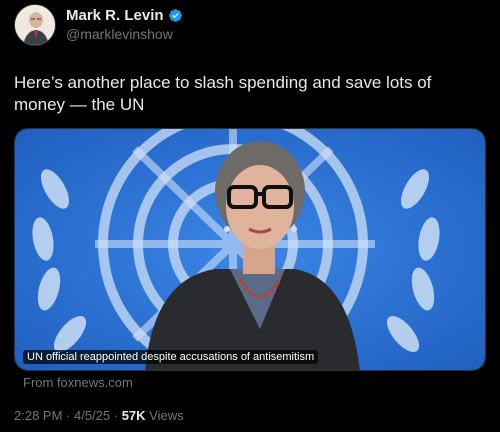  What do you see at coordinates (92, 415) in the screenshot?
I see `tweet-date: 4/5/25` at bounding box center [92, 415].